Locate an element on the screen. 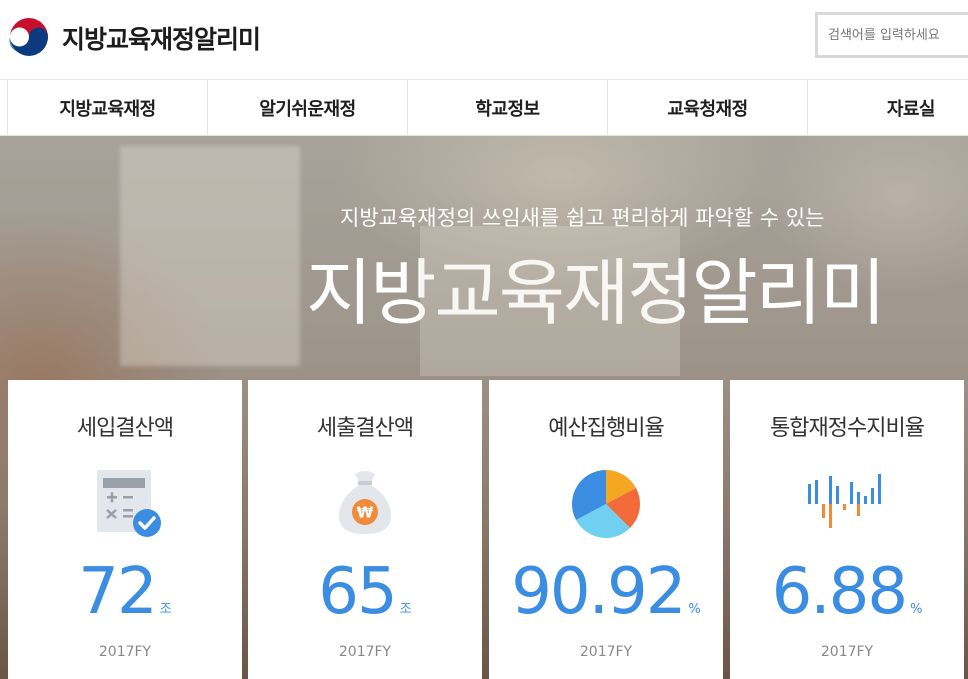 This screenshot has width=968, height=679. site-title: 지방교육재정알리미 is located at coordinates (161, 39).